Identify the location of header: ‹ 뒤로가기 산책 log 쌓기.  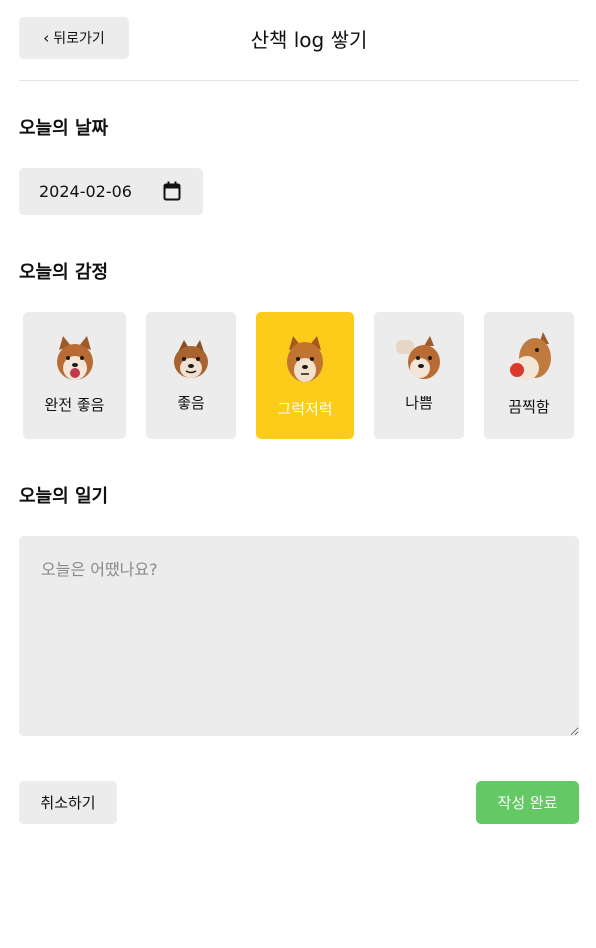
(299, 40).